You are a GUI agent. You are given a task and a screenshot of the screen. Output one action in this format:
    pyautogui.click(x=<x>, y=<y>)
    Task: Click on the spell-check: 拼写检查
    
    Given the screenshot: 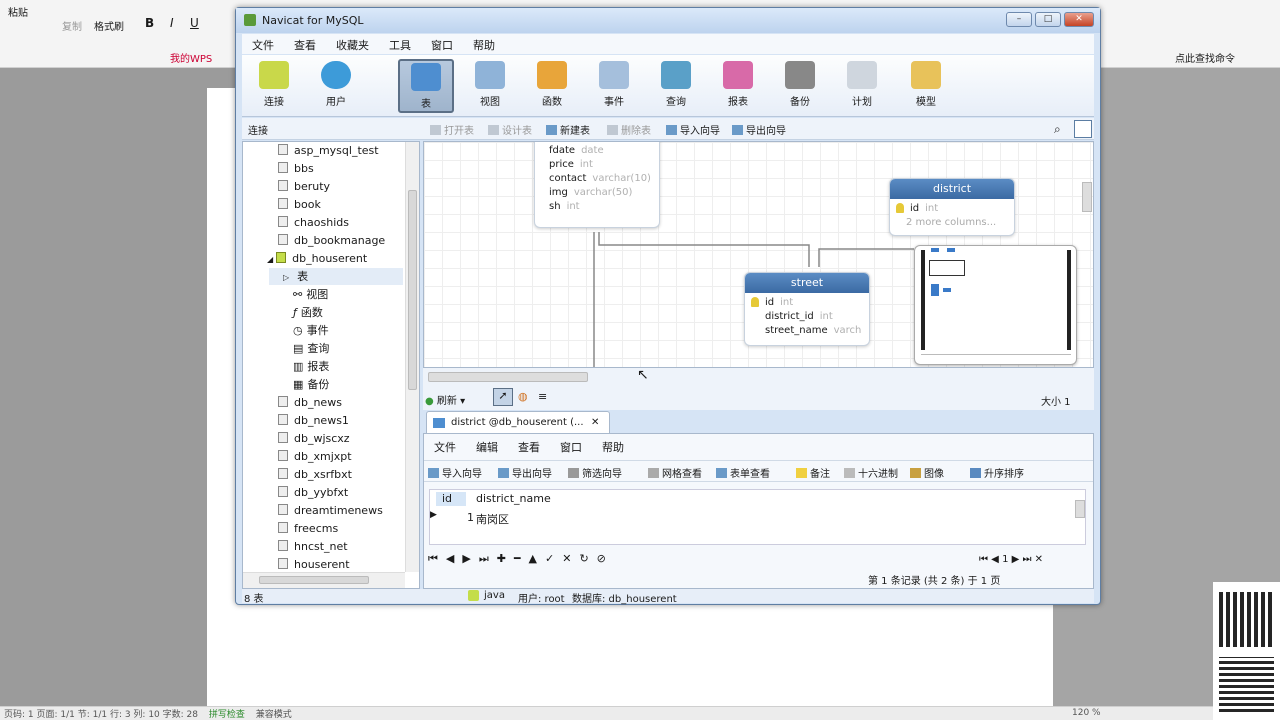 What is the action you would take?
    pyautogui.click(x=227, y=715)
    